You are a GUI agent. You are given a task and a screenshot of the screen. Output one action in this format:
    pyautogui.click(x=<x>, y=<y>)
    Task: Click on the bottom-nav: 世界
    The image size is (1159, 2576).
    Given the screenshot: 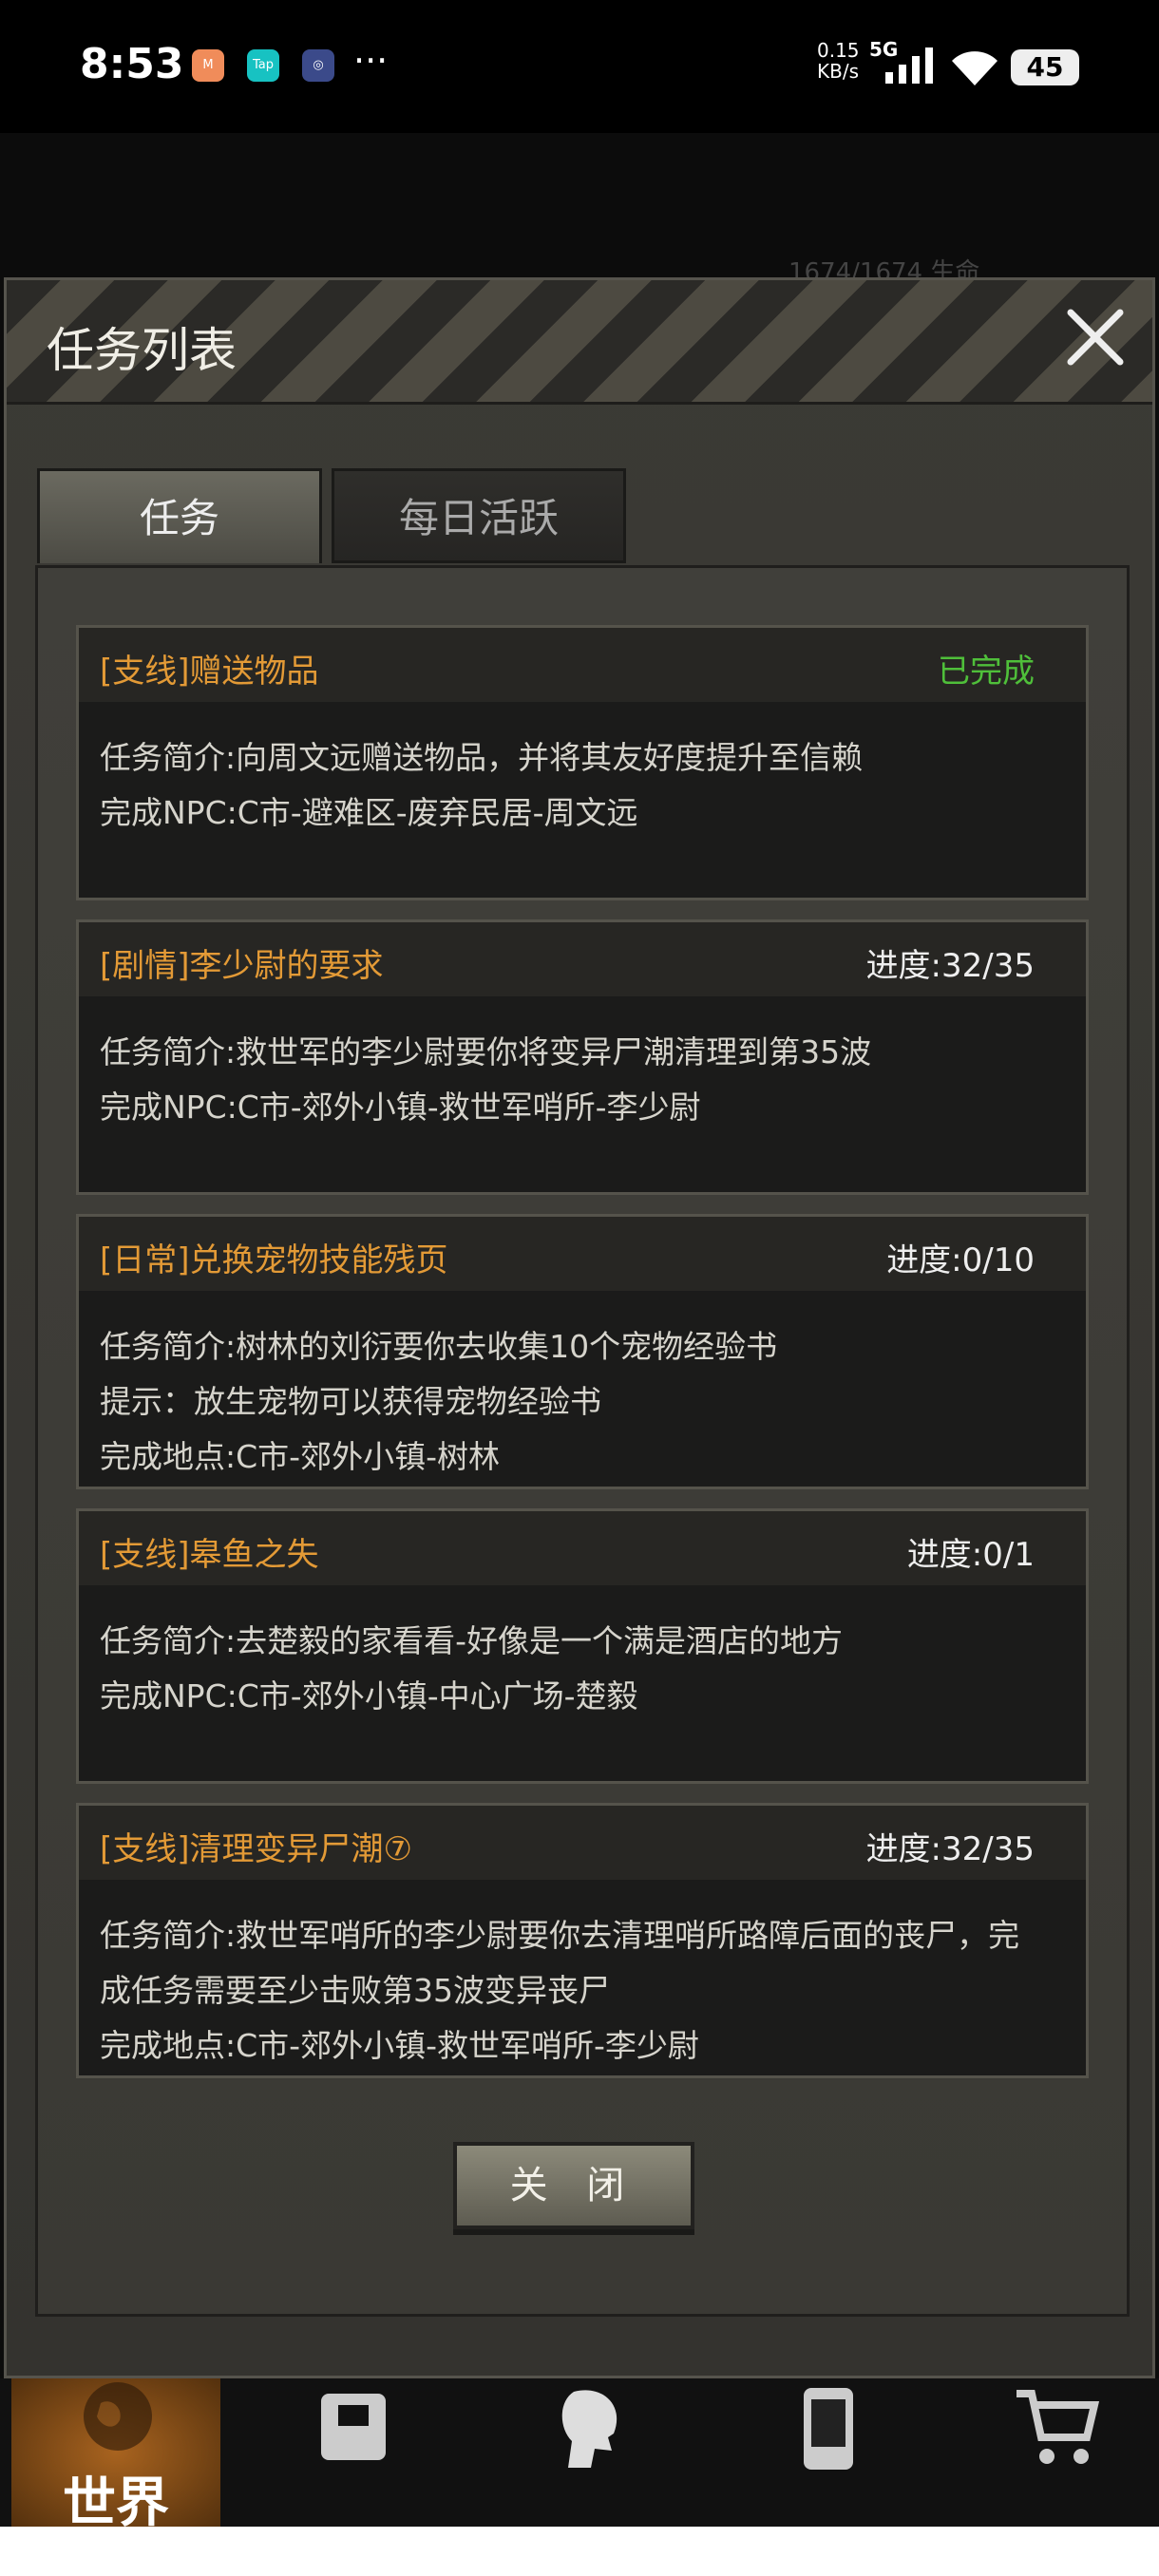 What is the action you would take?
    pyautogui.click(x=579, y=2456)
    